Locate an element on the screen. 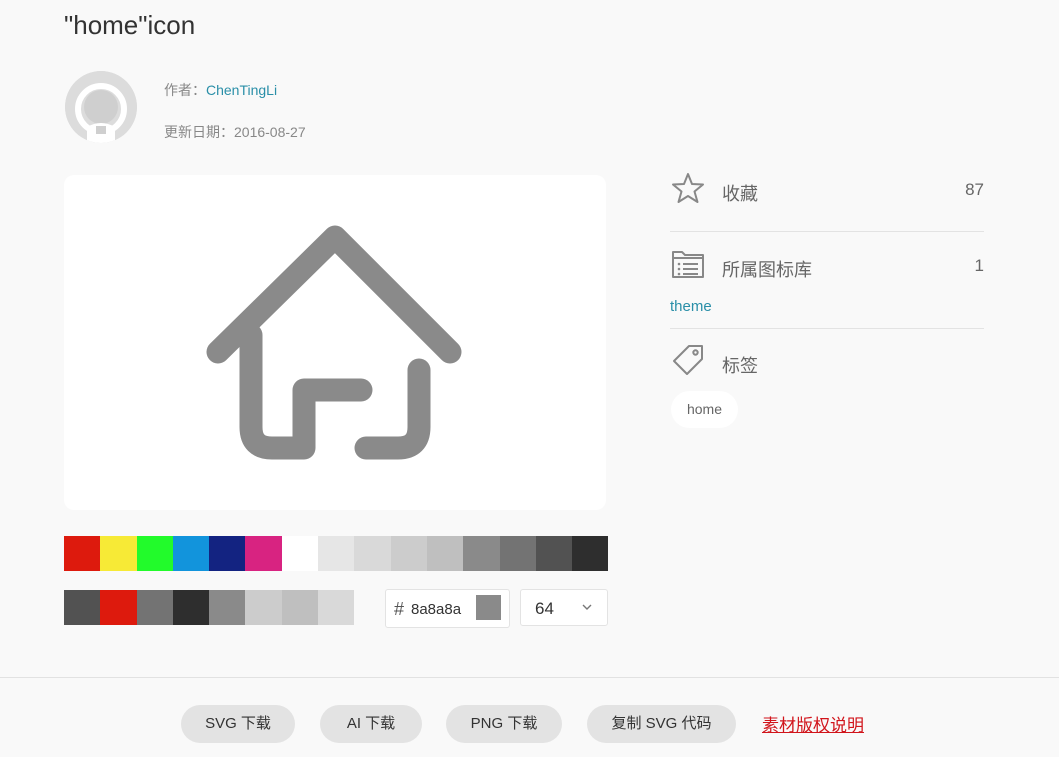  color-hex-input: # 8a8a8a is located at coordinates (447, 608).